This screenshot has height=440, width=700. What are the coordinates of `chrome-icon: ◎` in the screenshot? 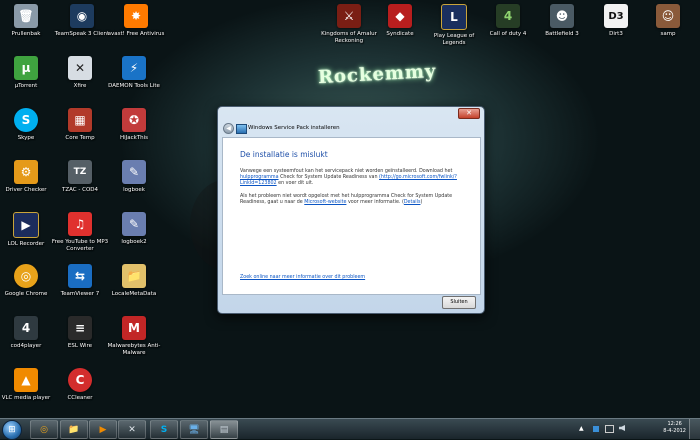 It's located at (44, 429).